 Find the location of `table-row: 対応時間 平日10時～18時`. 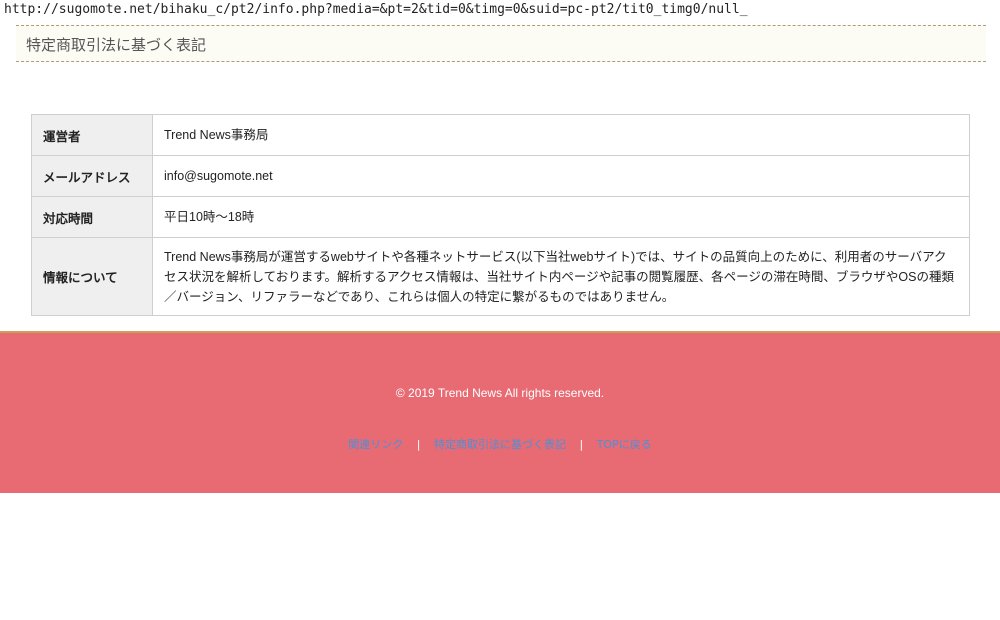

table-row: 対応時間 平日10時～18時 is located at coordinates (500, 217).